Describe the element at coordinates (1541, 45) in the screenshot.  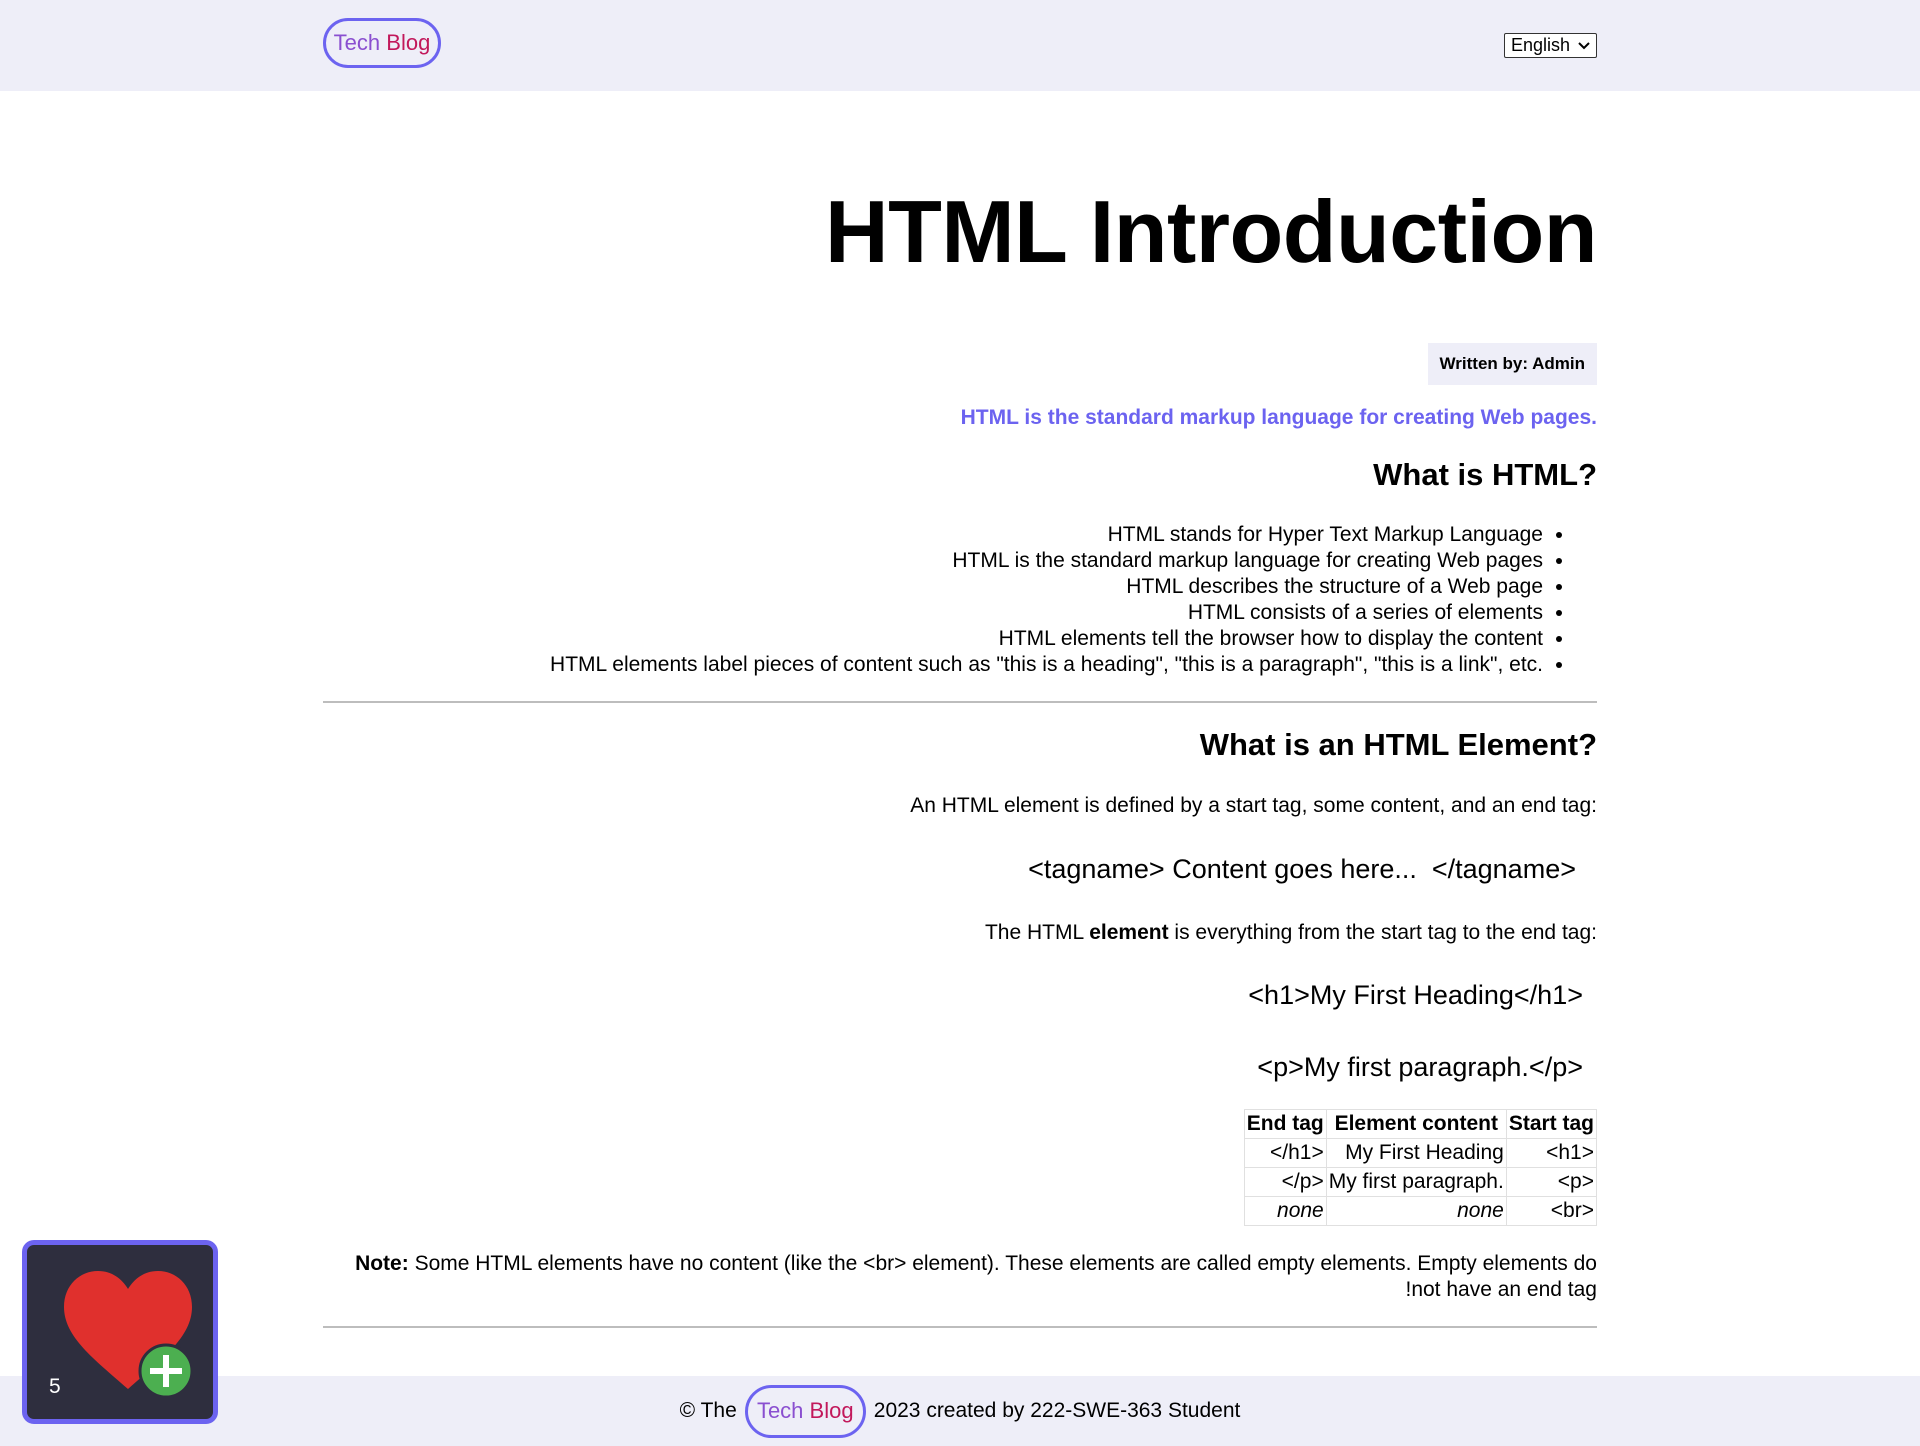
I see `language-selected: English` at that location.